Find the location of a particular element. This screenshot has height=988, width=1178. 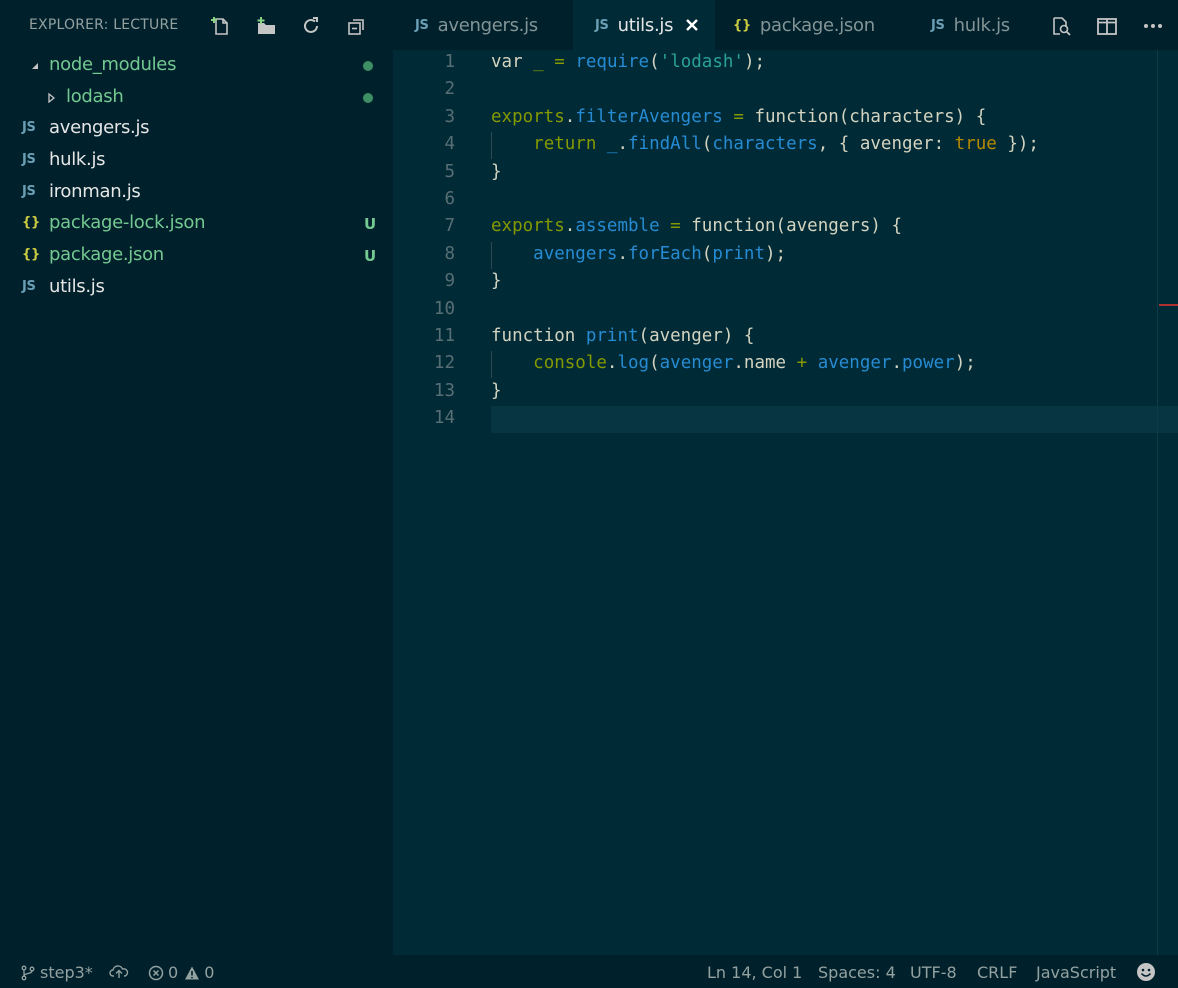

open-changes-icon is located at coordinates (1061, 26).